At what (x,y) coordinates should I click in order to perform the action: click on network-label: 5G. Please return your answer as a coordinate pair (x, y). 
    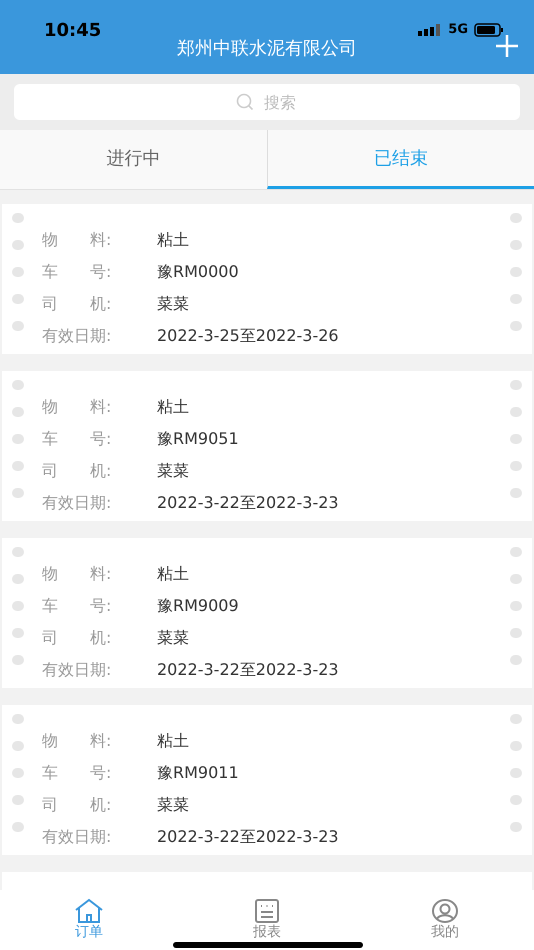
    Looking at the image, I should click on (458, 30).